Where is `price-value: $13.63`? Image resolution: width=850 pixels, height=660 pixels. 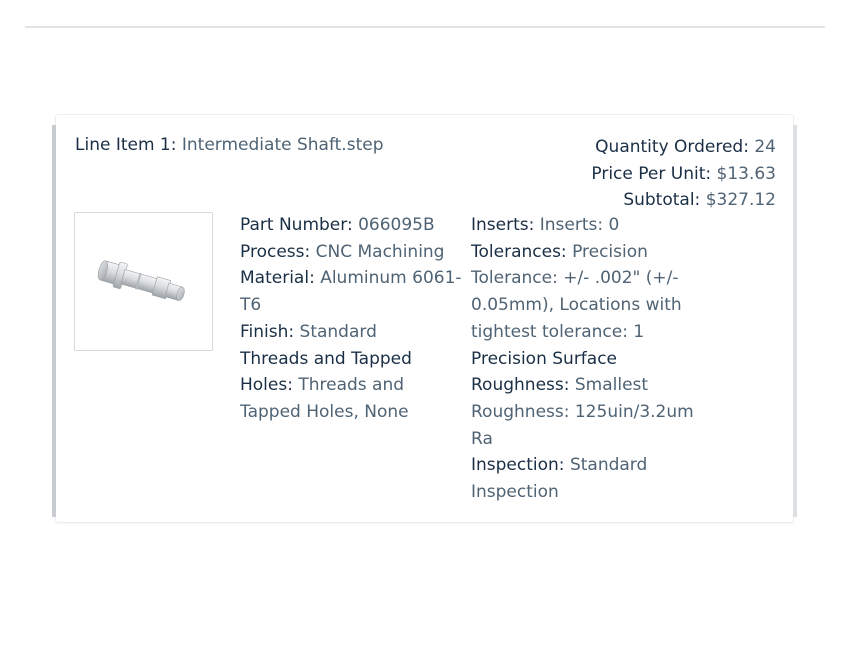
price-value: $13.63 is located at coordinates (746, 173).